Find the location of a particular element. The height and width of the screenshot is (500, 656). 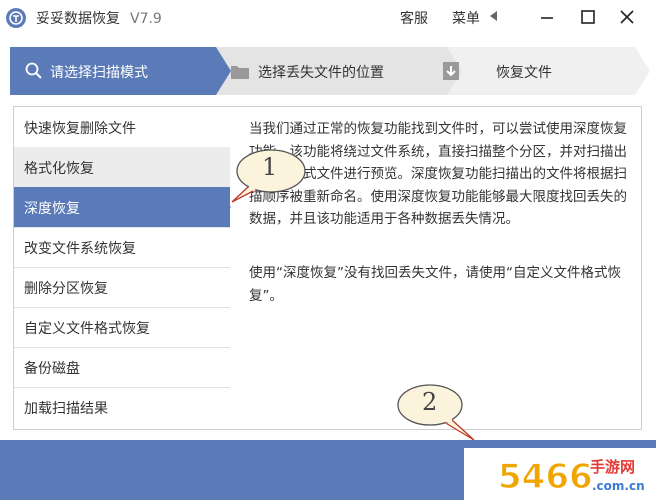

svg-text: 手游网 is located at coordinates (612, 467).